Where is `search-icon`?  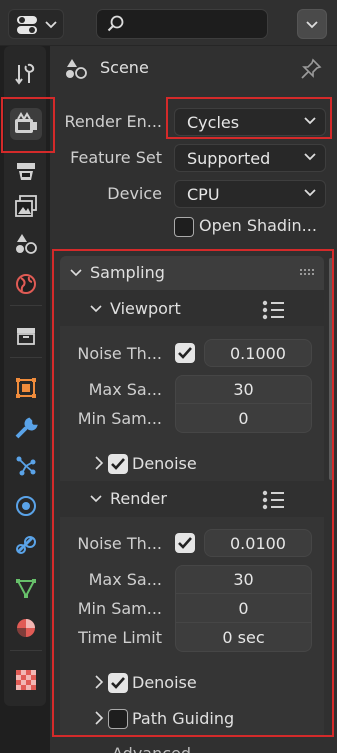
search-icon is located at coordinates (115, 23).